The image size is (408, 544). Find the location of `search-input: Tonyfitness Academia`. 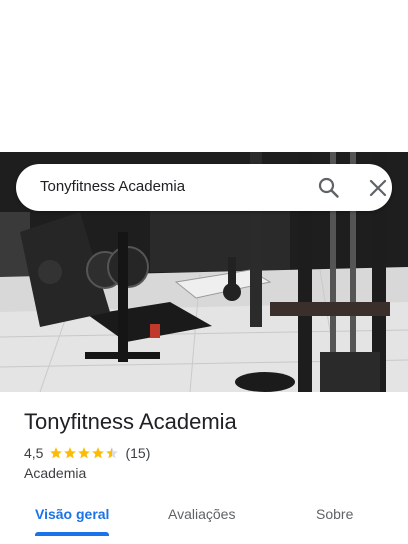

search-input: Tonyfitness Academia is located at coordinates (112, 186).